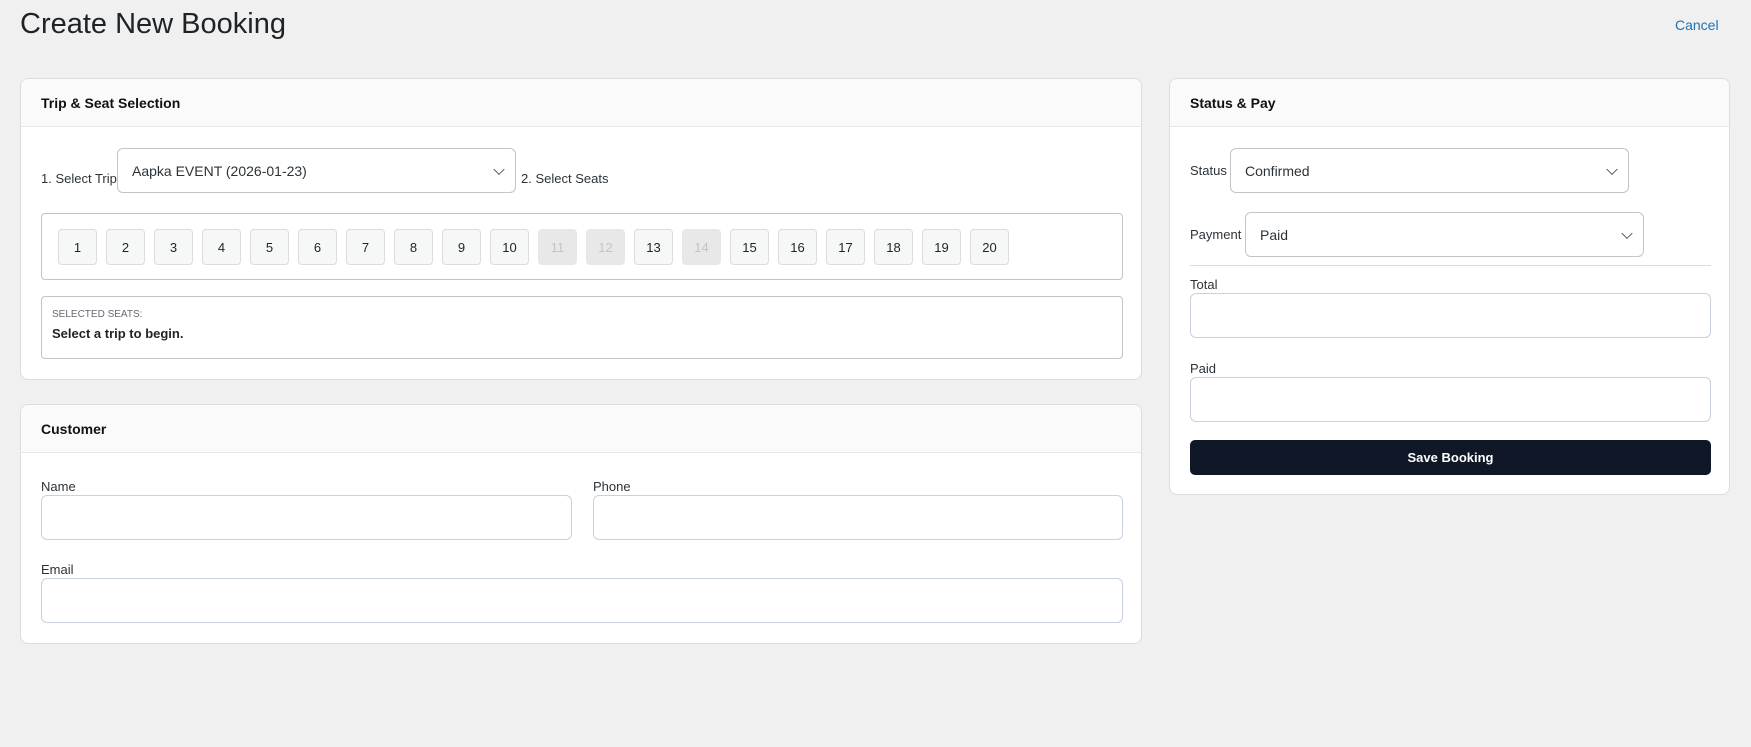 The image size is (1751, 747). Describe the element at coordinates (118, 333) in the screenshot. I see `selected-seats-text: Select a trip to begin.` at that location.